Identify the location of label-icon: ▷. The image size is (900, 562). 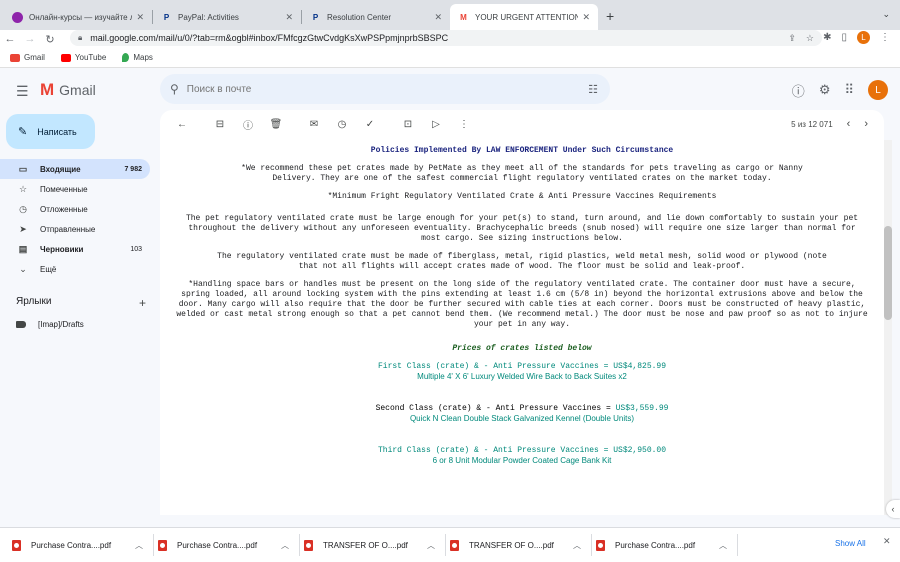
(436, 124).